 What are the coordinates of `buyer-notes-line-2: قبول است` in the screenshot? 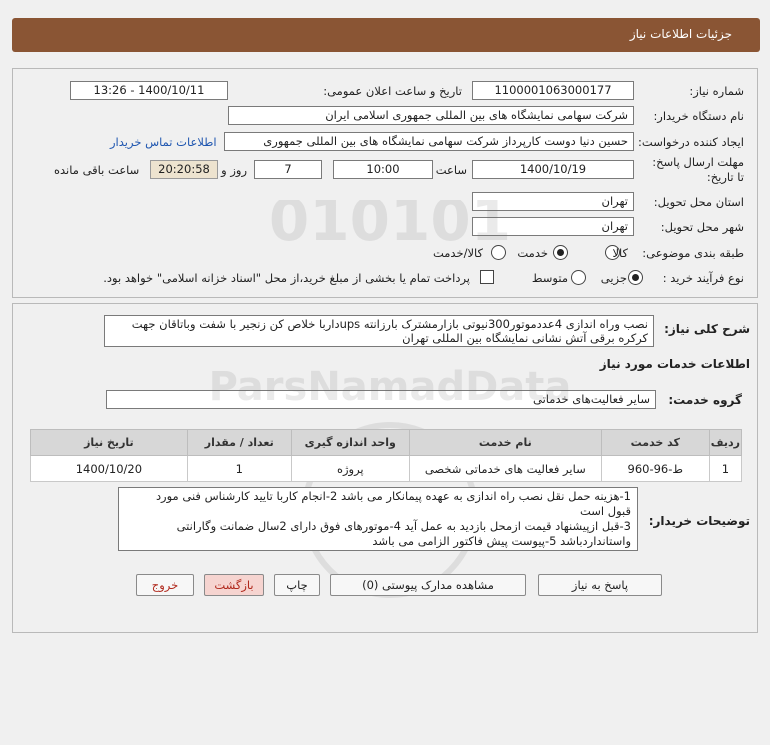 It's located at (605, 511).